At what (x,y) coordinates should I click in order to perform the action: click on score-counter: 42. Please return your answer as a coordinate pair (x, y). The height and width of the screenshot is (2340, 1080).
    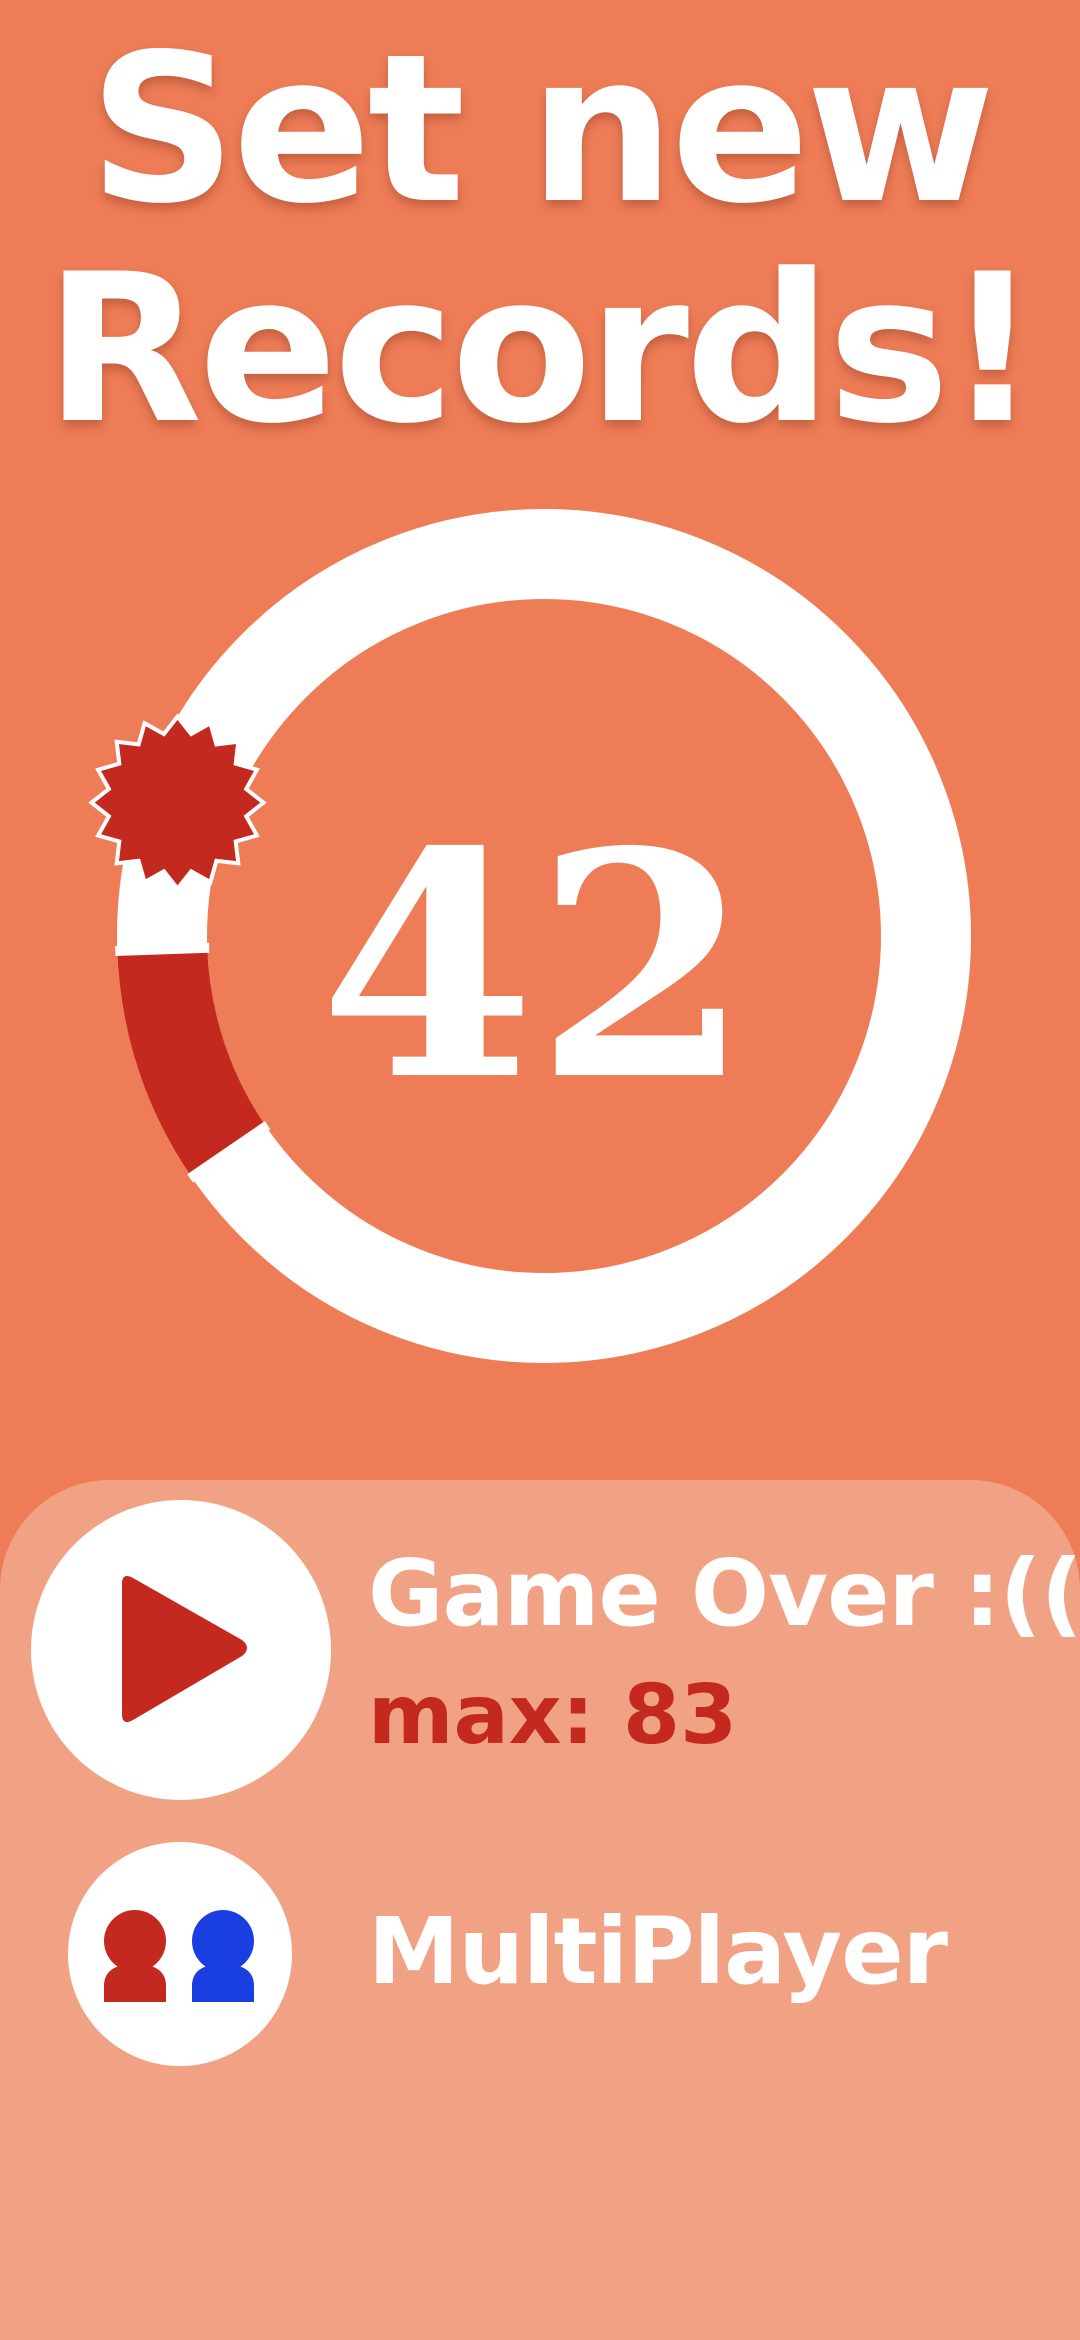
    Looking at the image, I should click on (534, 967).